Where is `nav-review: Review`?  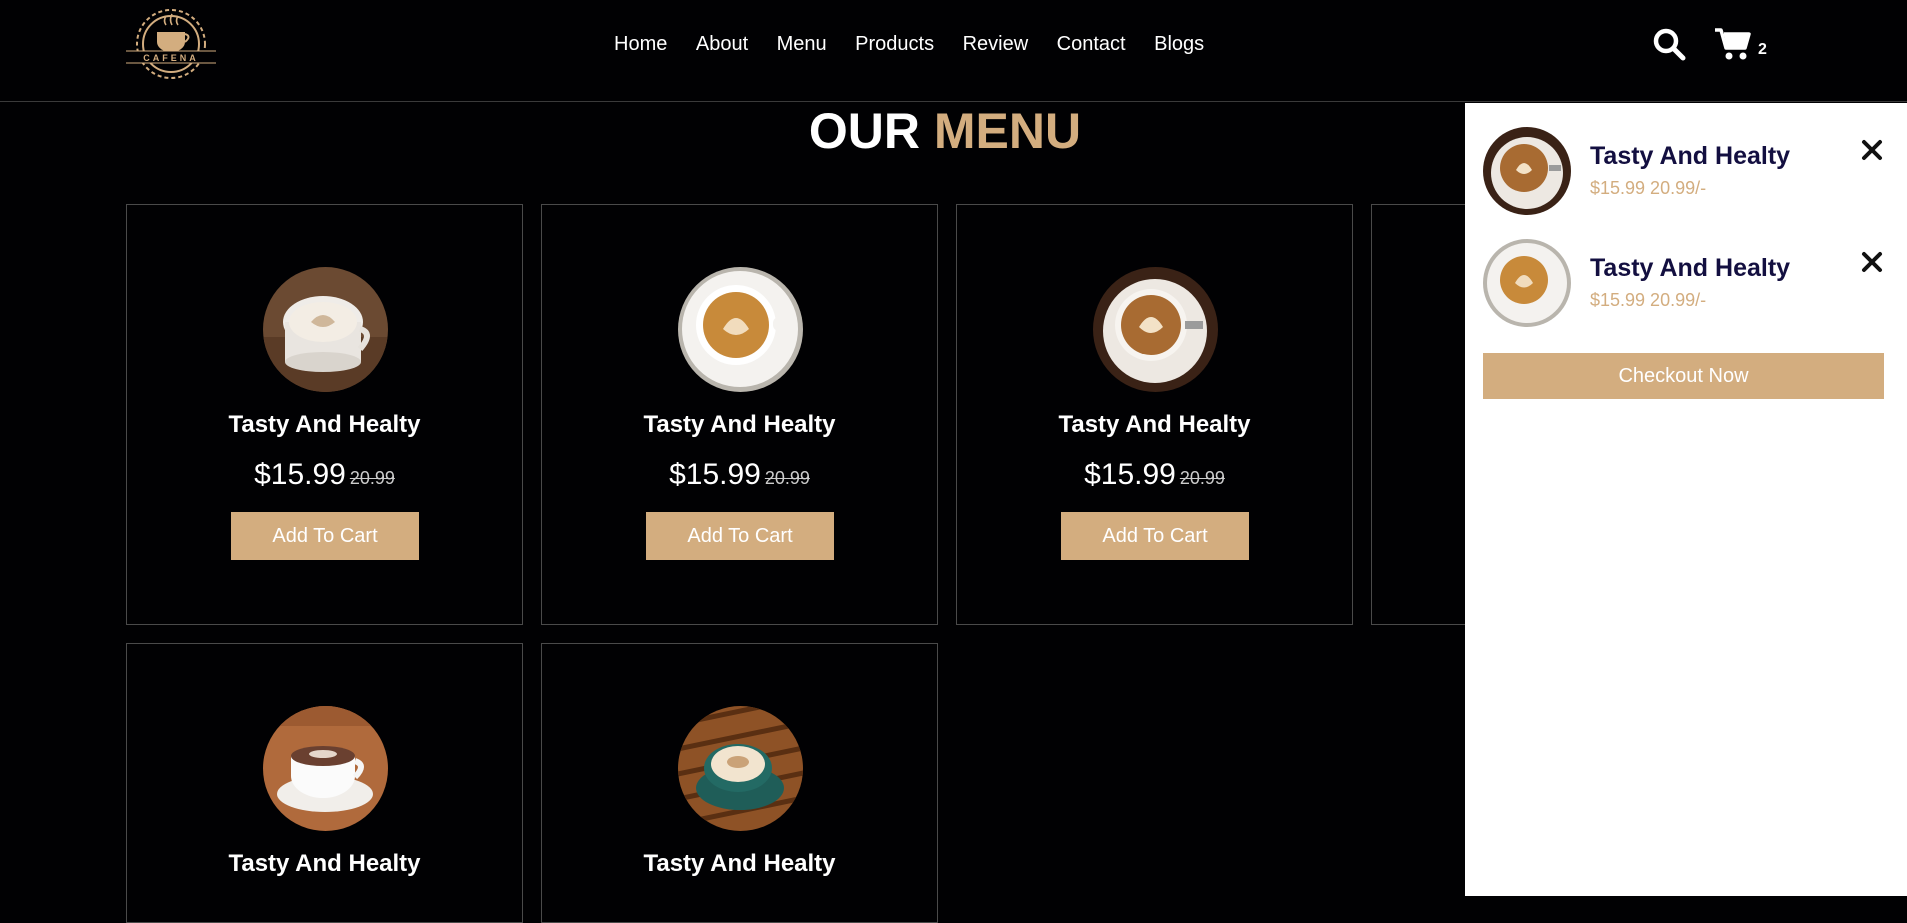 nav-review: Review is located at coordinates (996, 44).